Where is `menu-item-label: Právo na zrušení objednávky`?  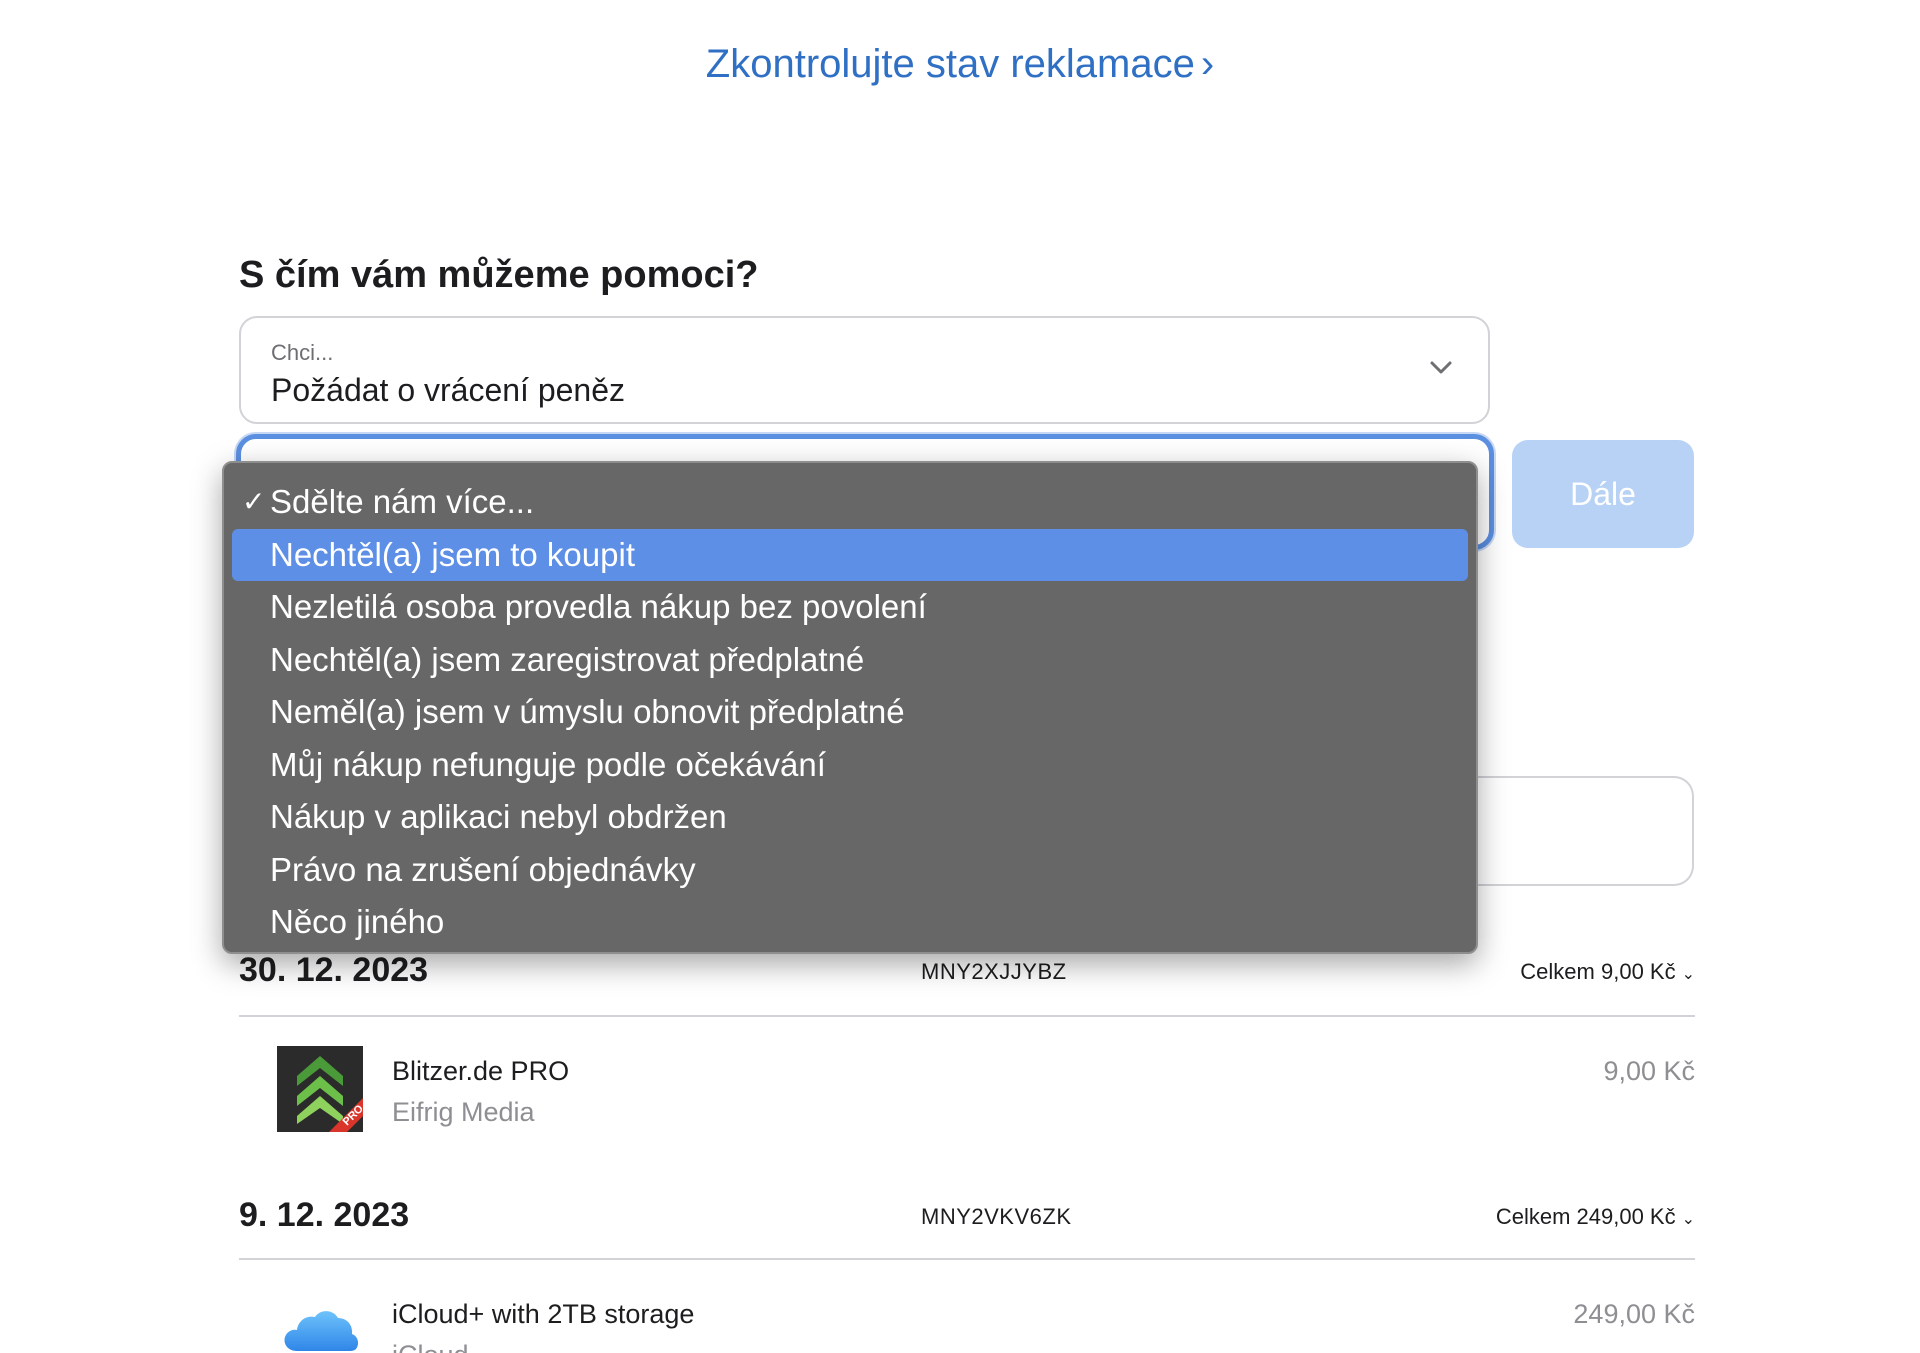 menu-item-label: Právo na zrušení objednávky is located at coordinates (483, 869).